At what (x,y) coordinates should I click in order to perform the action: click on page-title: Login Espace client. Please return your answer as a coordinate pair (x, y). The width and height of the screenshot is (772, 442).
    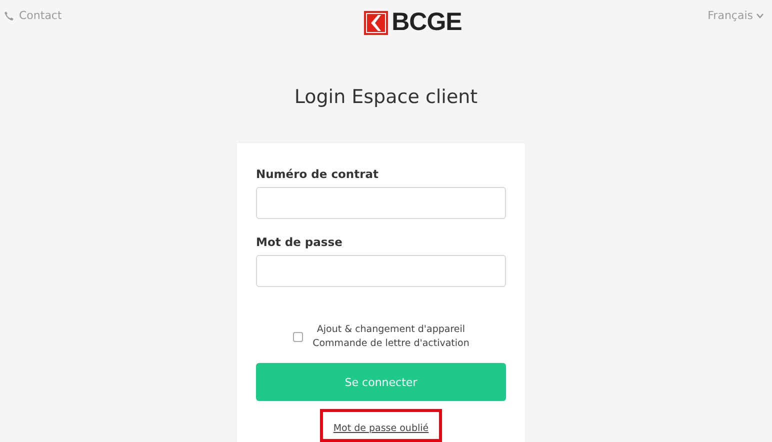
    Looking at the image, I should click on (386, 97).